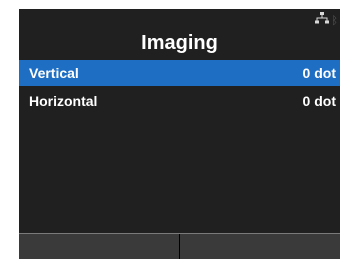  Describe the element at coordinates (322, 20) in the screenshot. I see `network-icon` at that location.